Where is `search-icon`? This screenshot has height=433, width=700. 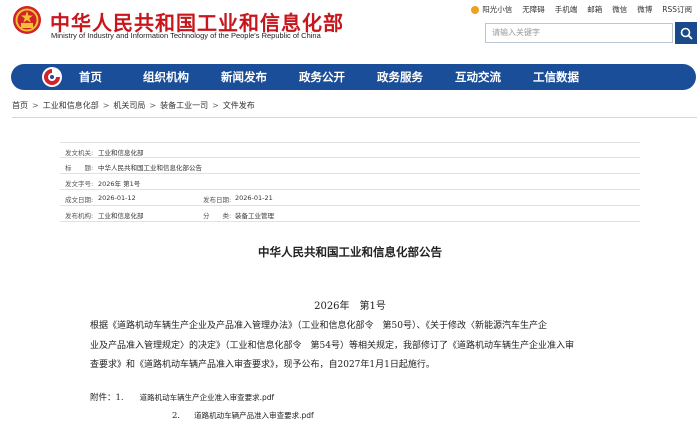
search-icon is located at coordinates (686, 33).